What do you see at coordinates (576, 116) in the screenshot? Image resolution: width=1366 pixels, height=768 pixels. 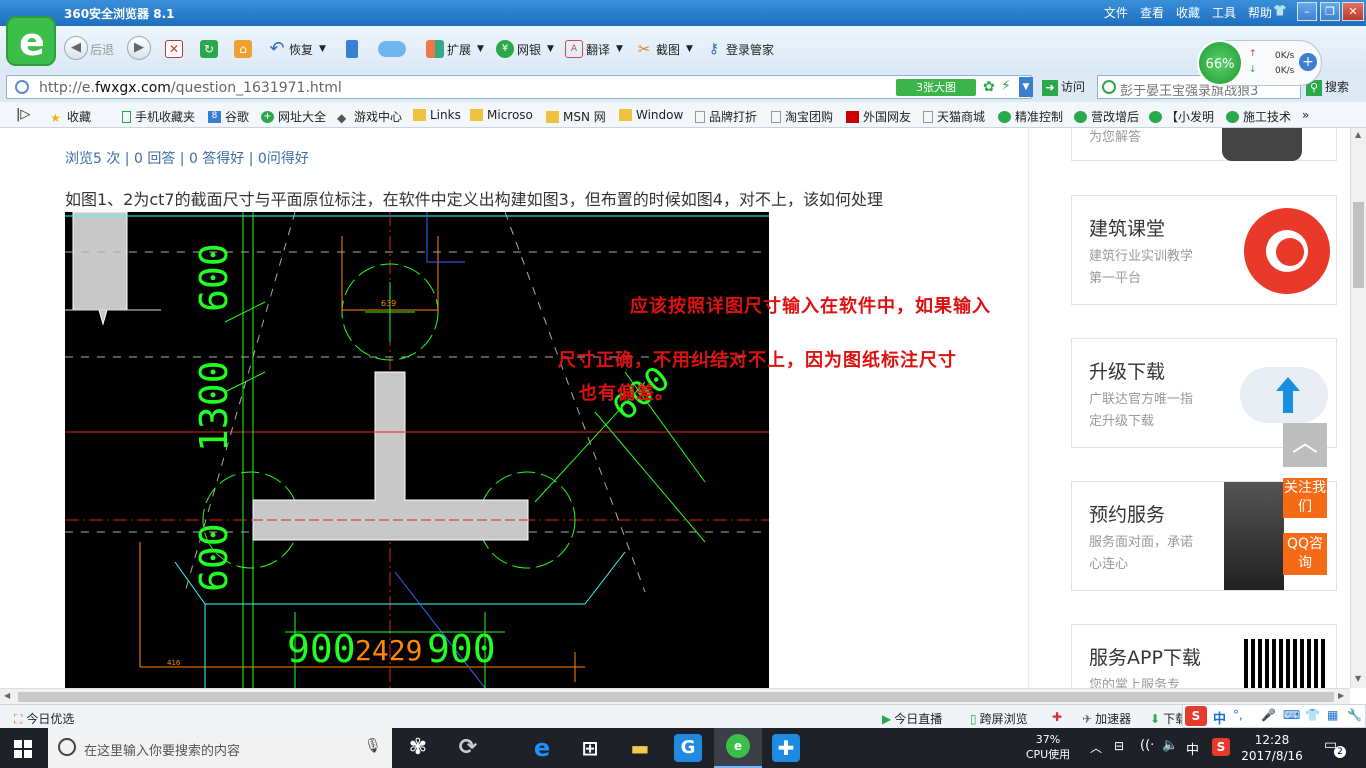 I see `bookmark-item: MSN 网` at bounding box center [576, 116].